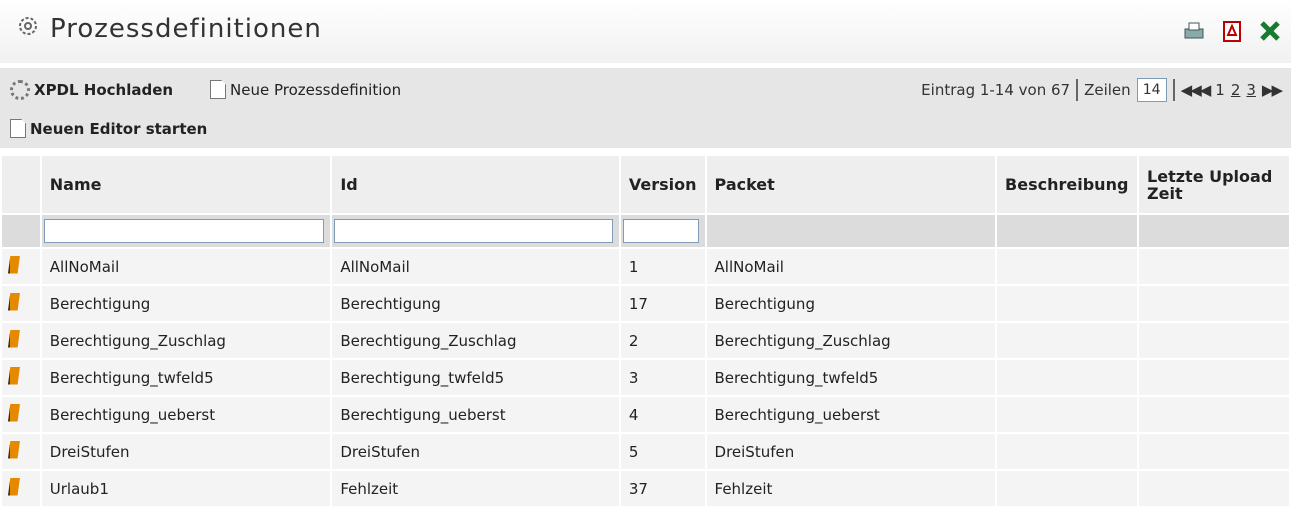 This screenshot has height=508, width=1291. Describe the element at coordinates (645, 488) in the screenshot. I see `table-row: Urlaub1 Fehlzeit 37 Fehlzeit` at that location.